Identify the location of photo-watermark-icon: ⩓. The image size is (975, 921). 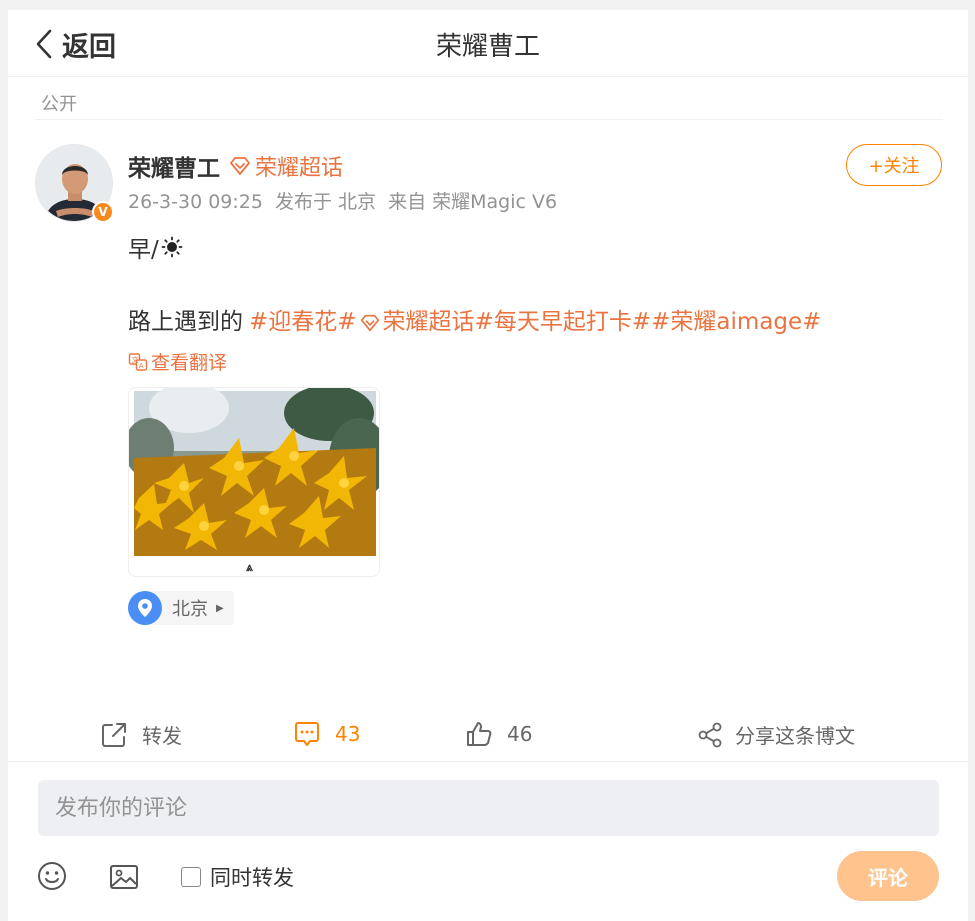
(249, 567).